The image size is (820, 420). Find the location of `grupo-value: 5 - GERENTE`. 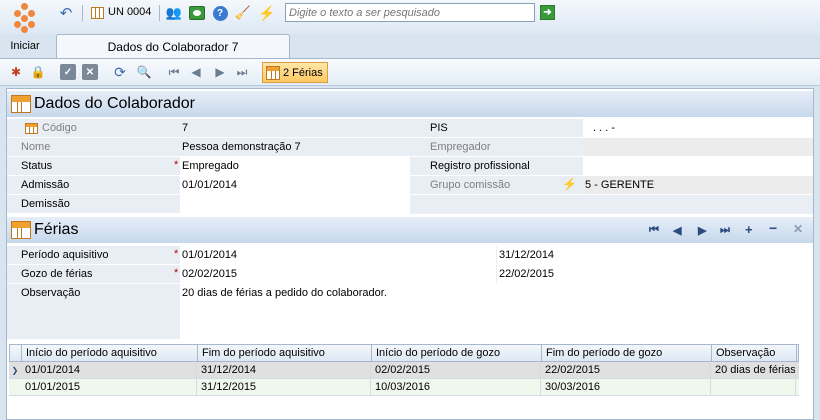

grupo-value: 5 - GERENTE is located at coordinates (698, 185).